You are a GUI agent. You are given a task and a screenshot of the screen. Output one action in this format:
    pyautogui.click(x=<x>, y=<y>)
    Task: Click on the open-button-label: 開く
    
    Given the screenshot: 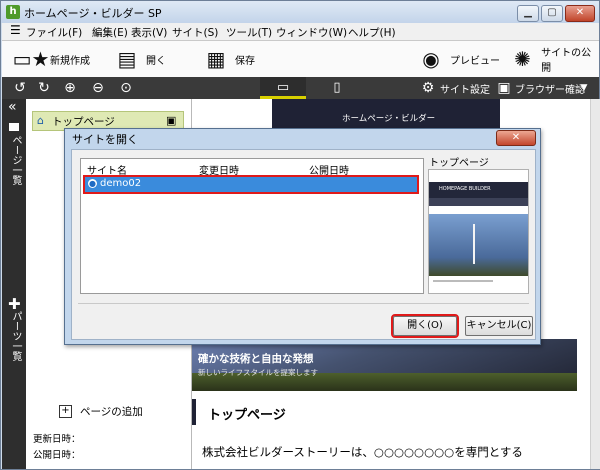 What is the action you would take?
    pyautogui.click(x=156, y=61)
    